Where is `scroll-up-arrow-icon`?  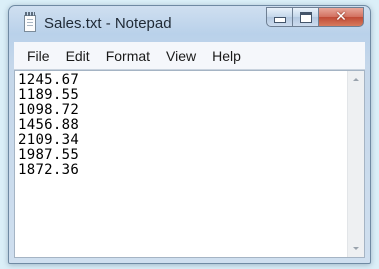 scroll-up-arrow-icon is located at coordinates (356, 79).